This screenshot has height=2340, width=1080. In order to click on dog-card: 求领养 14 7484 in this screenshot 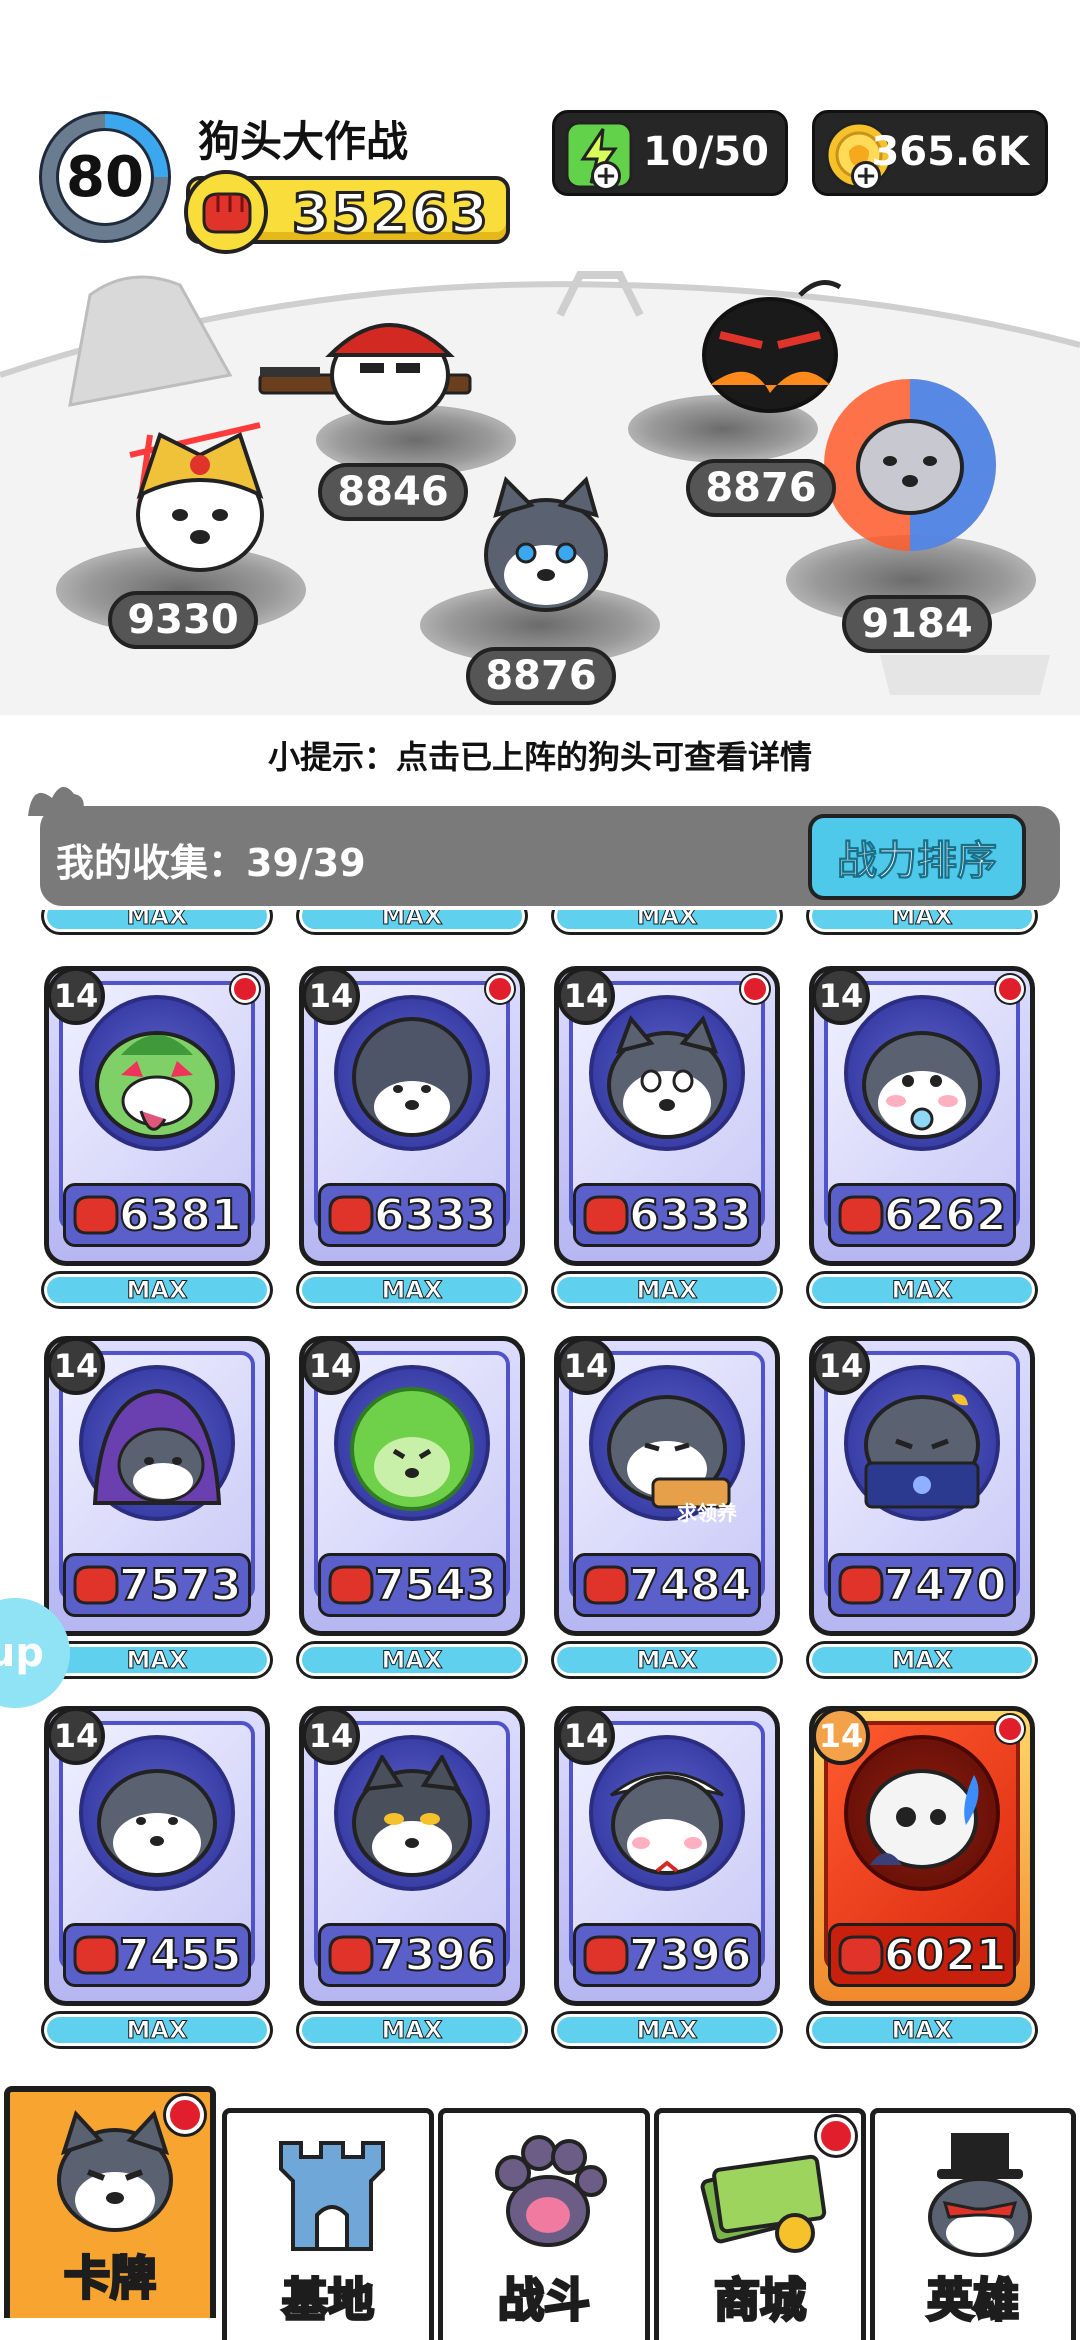, I will do `click(667, 1486)`.